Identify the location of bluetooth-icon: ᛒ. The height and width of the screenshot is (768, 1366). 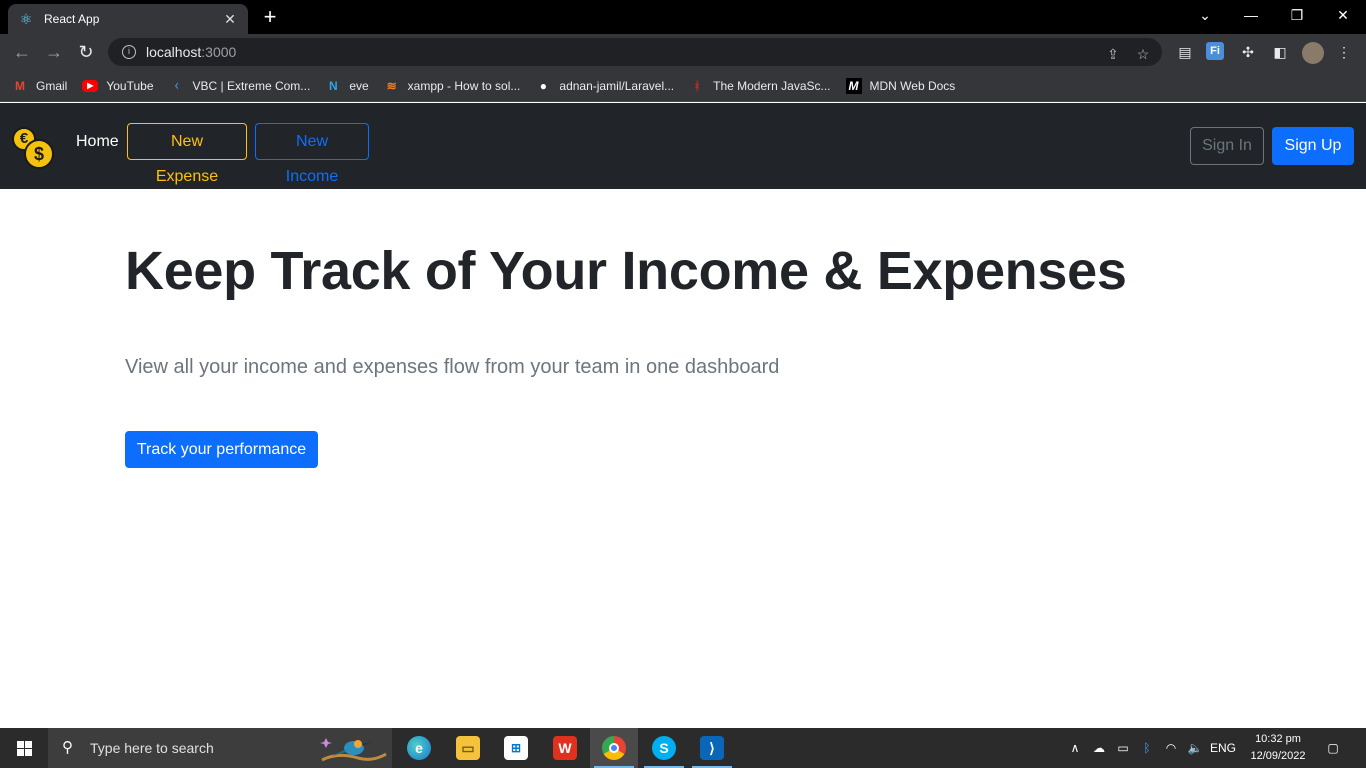
(1147, 748).